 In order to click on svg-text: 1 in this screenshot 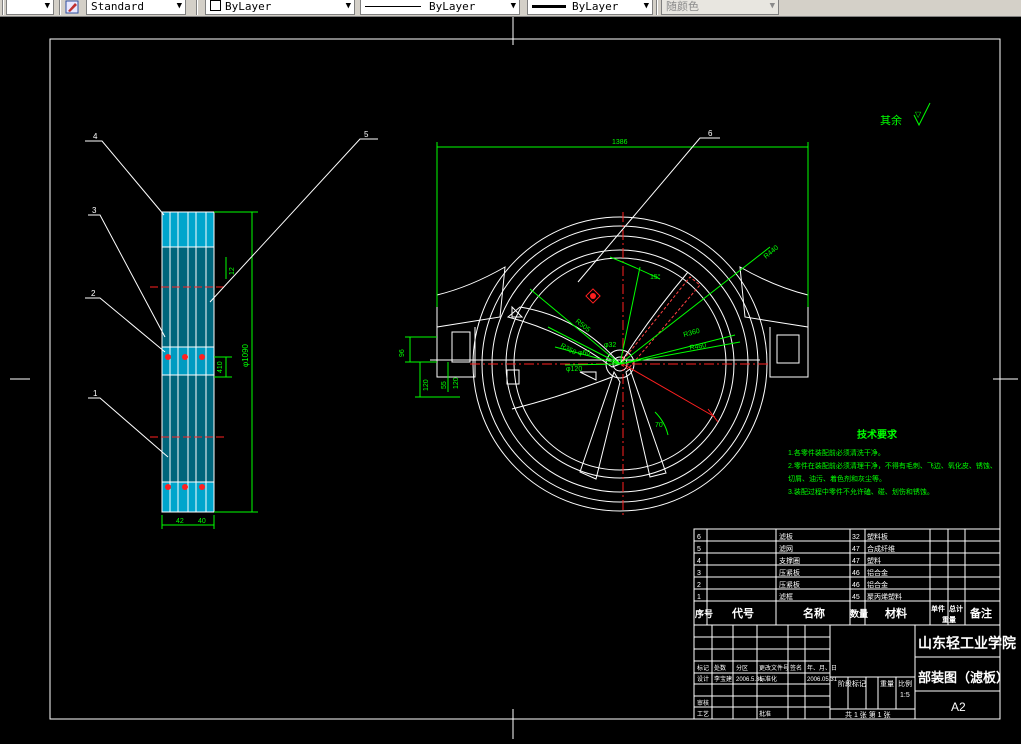, I will do `click(699, 597)`.